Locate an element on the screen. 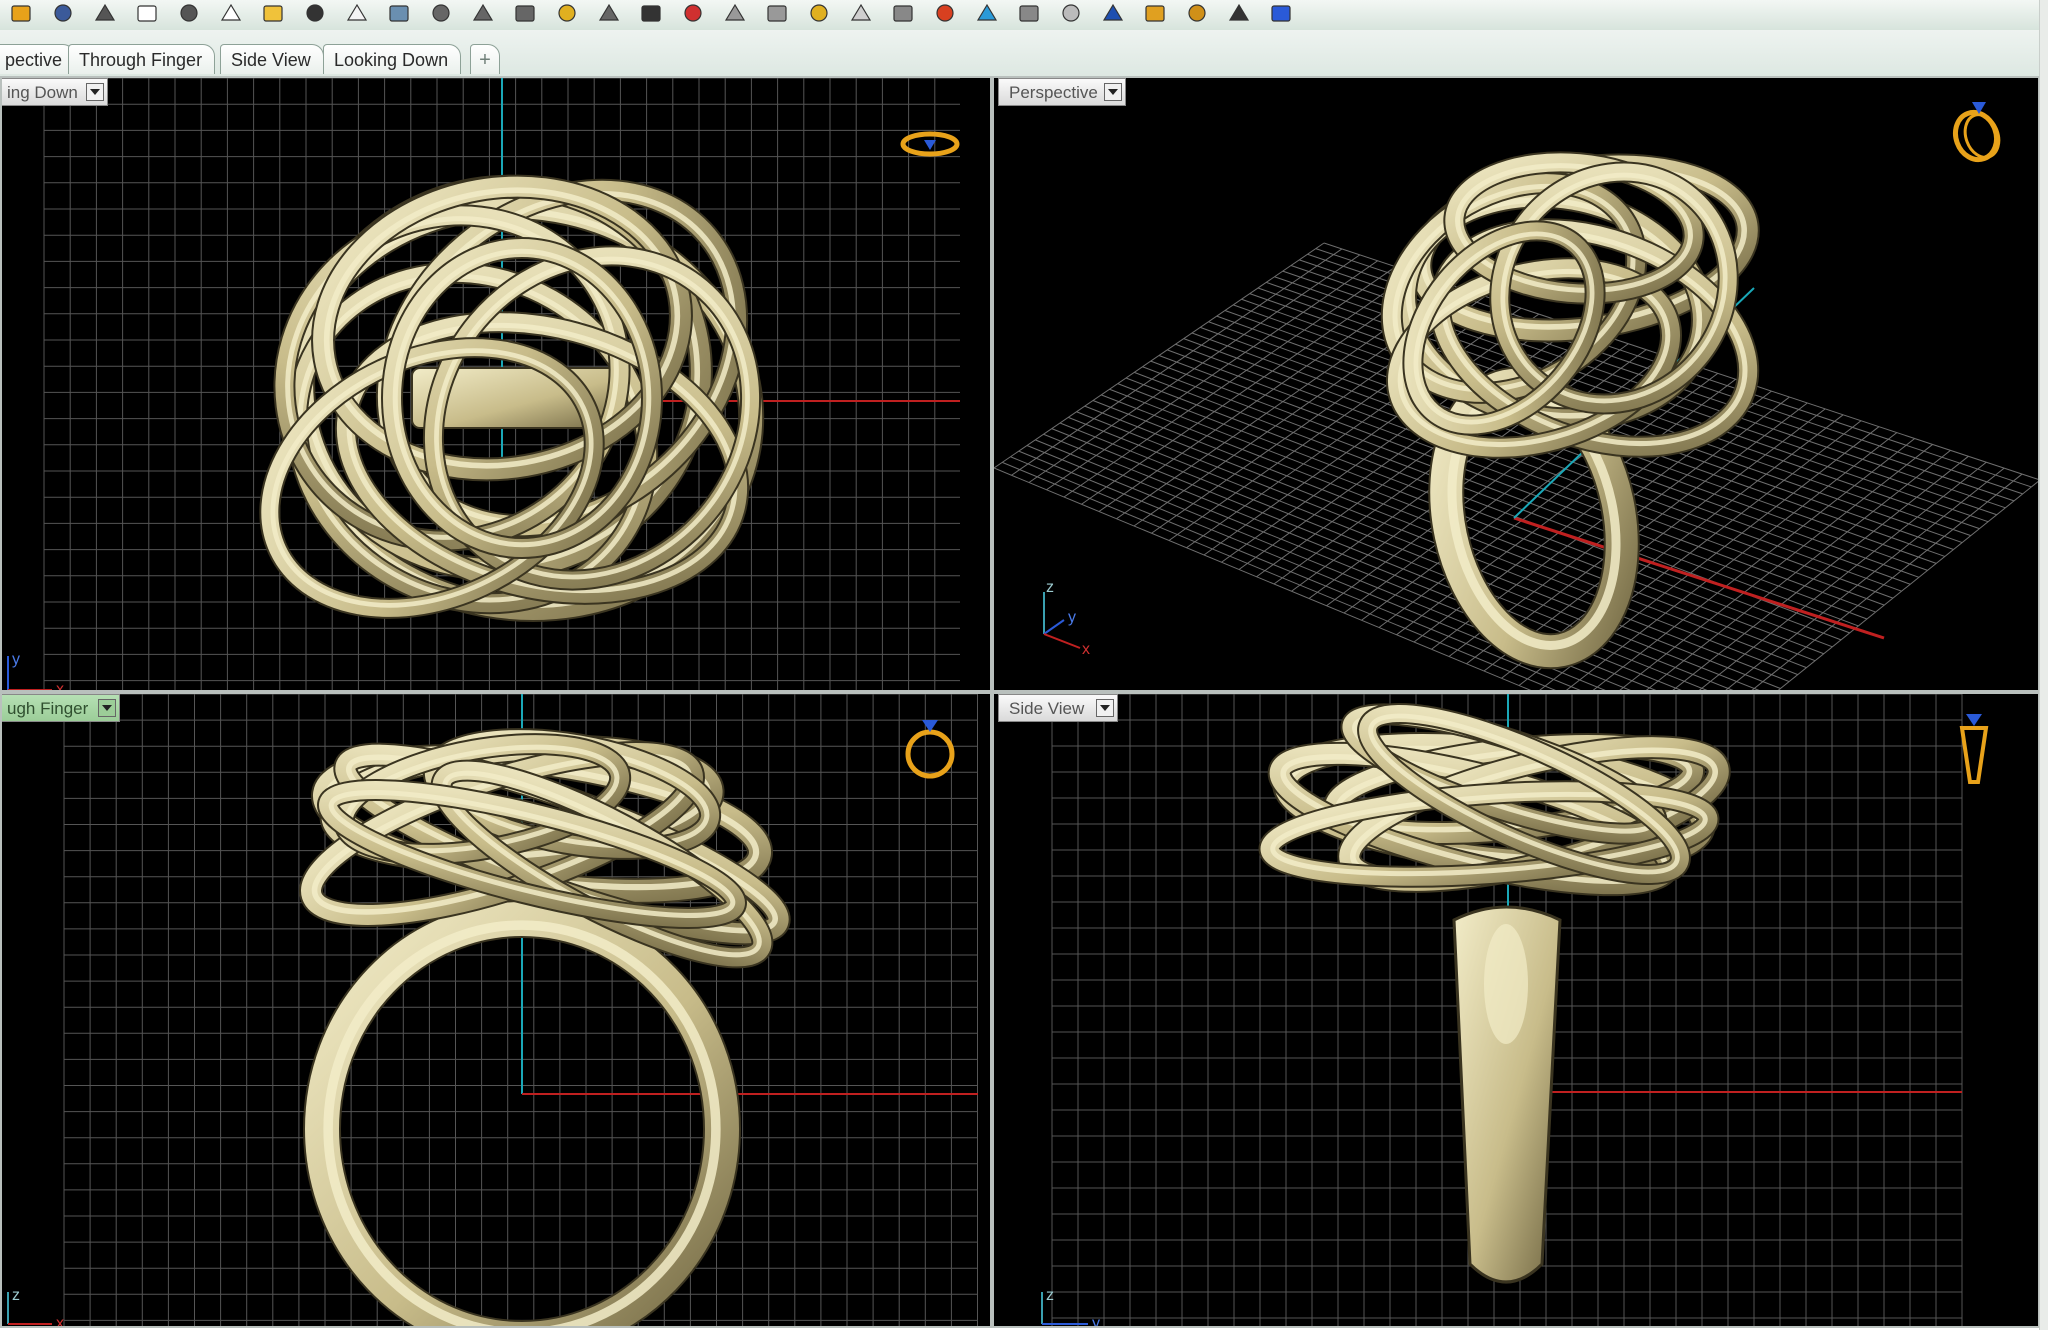  car-button is located at coordinates (693, 13).